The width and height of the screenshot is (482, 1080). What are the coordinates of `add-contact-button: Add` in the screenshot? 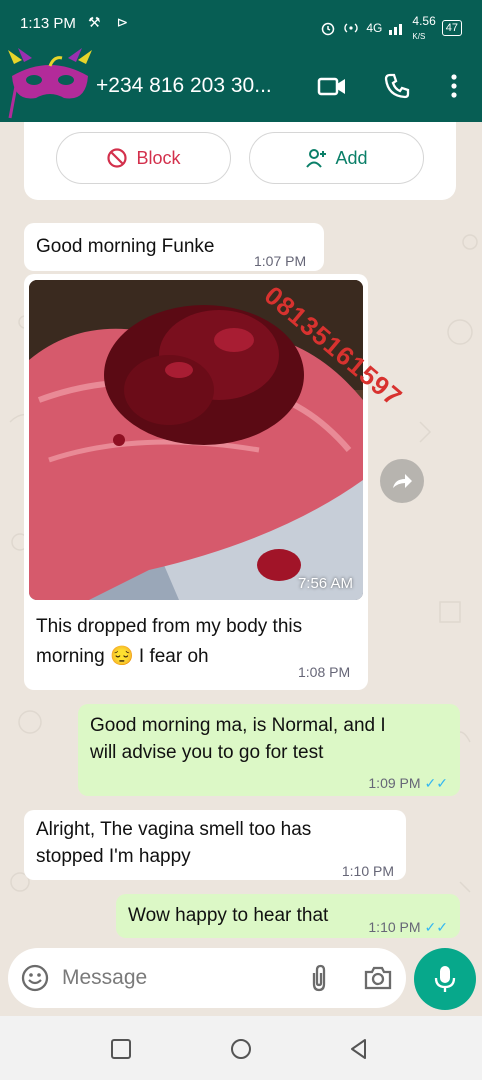 It's located at (336, 158).